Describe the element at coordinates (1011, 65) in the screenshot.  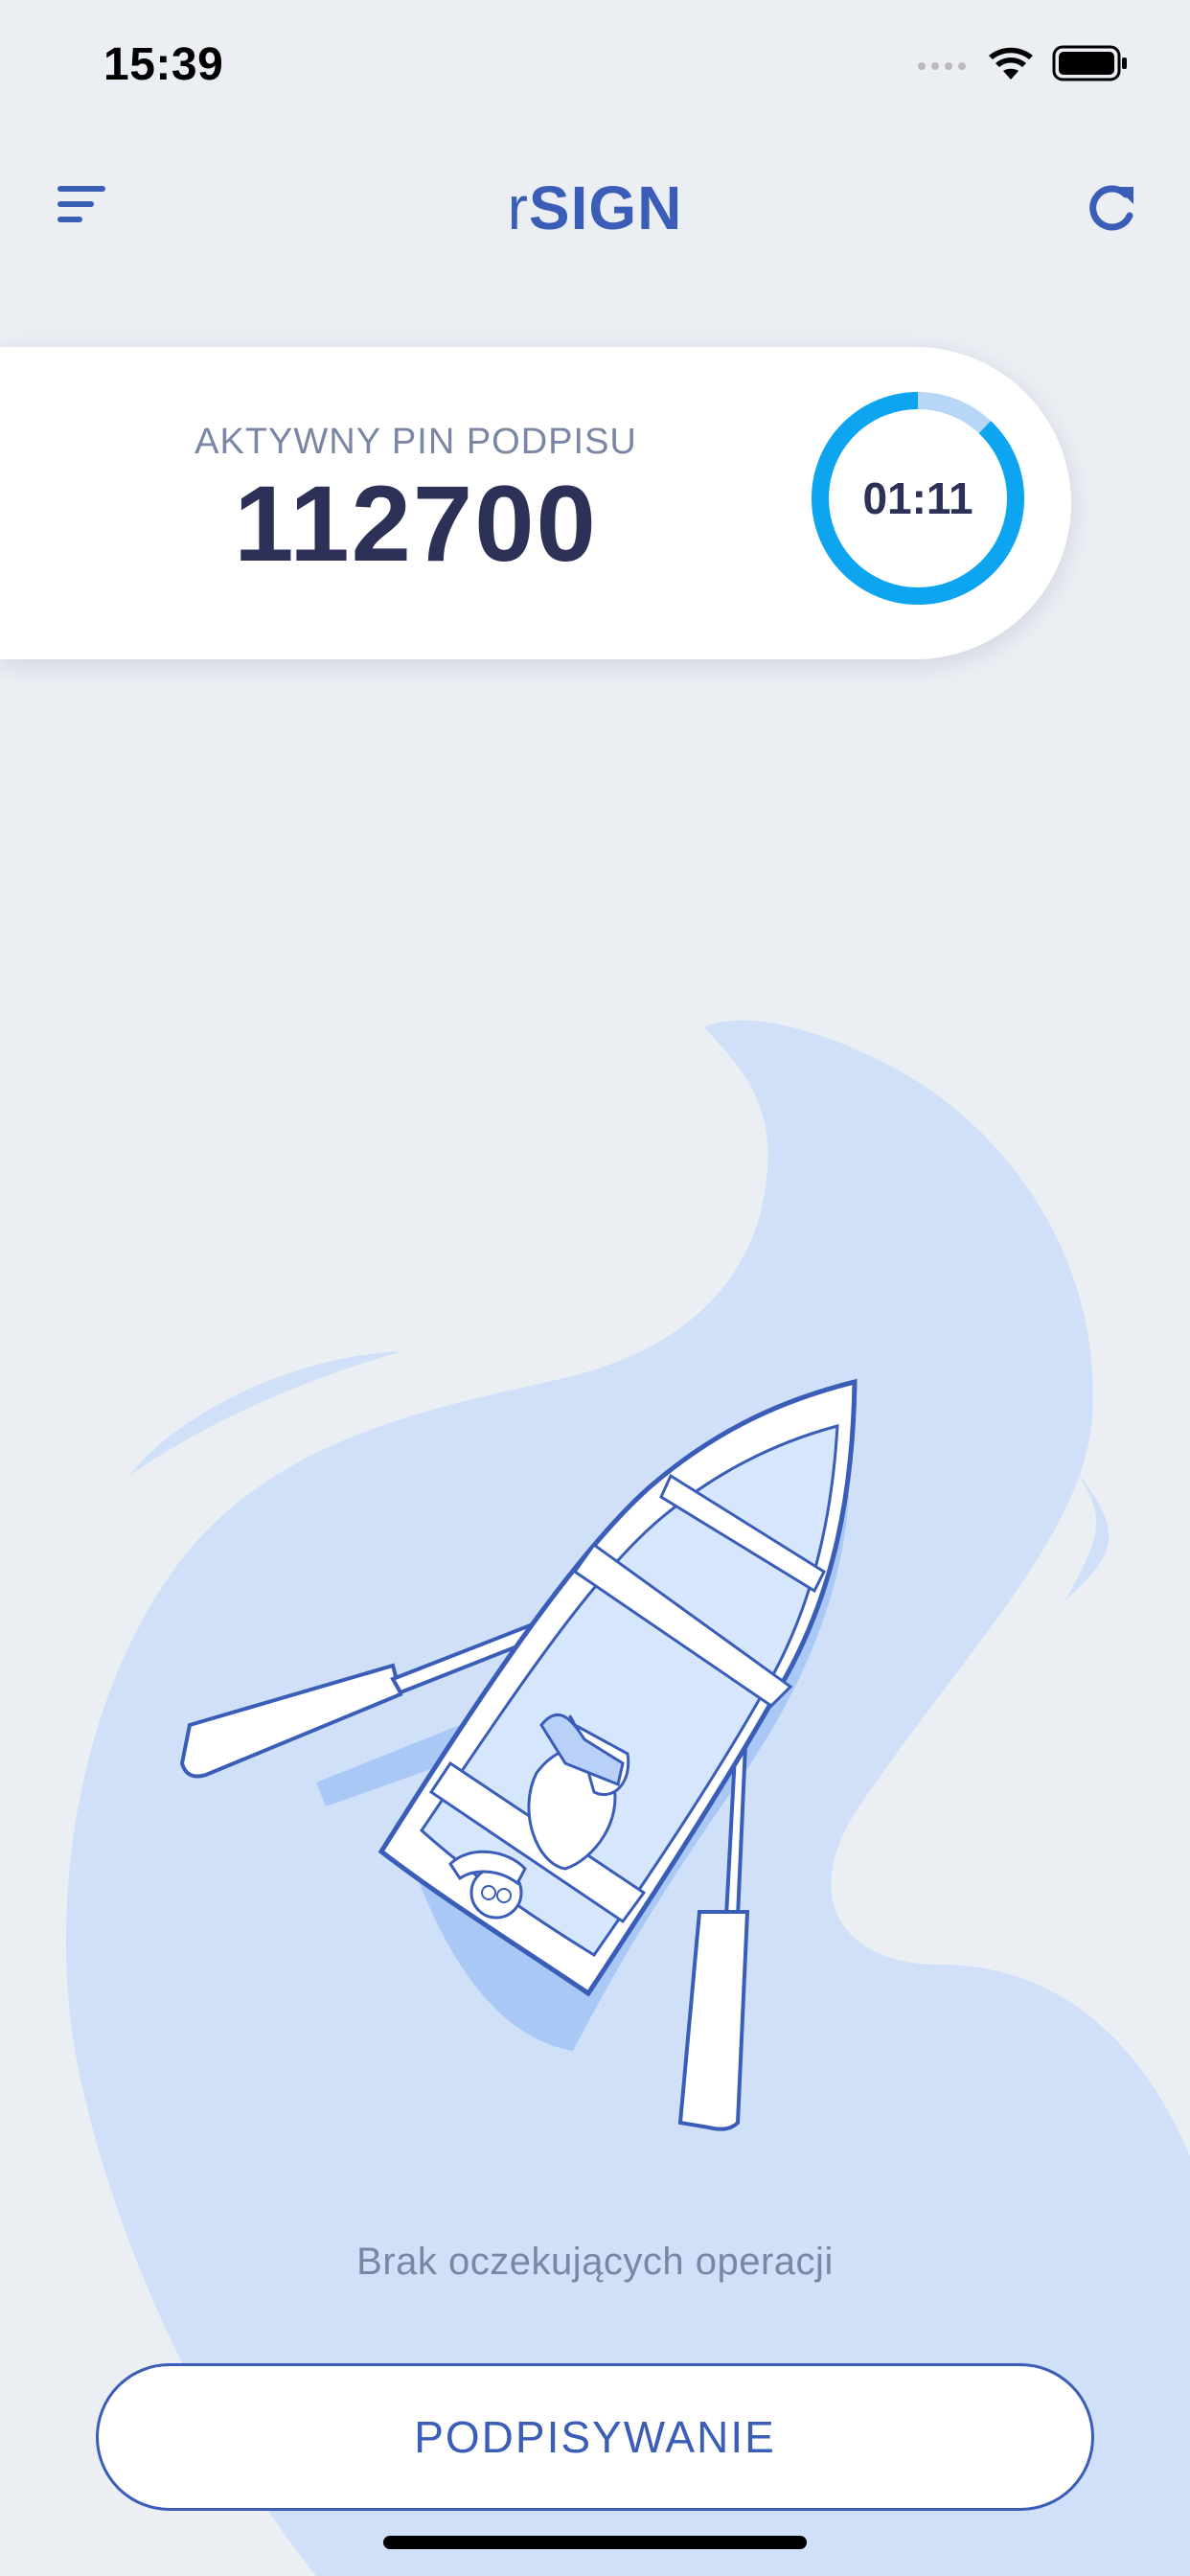
I see `wifi-icon` at that location.